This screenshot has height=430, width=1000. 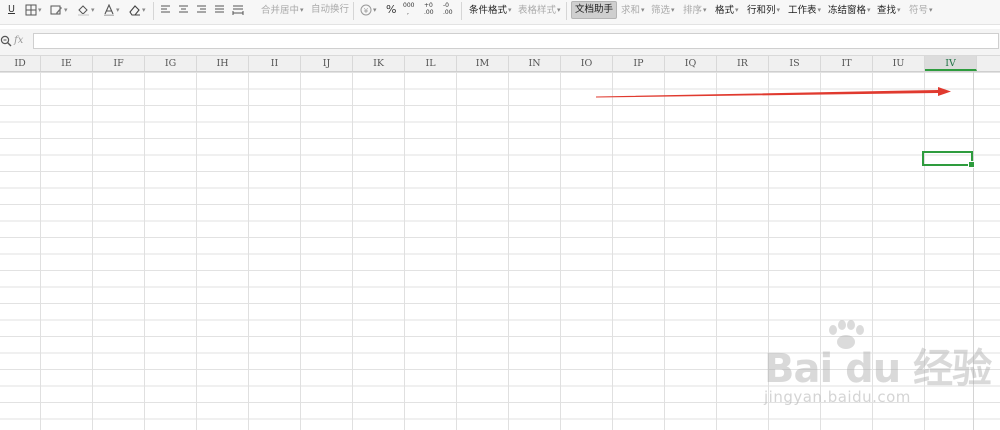 I want to click on font-color-button: ▾, so click(x=111, y=10).